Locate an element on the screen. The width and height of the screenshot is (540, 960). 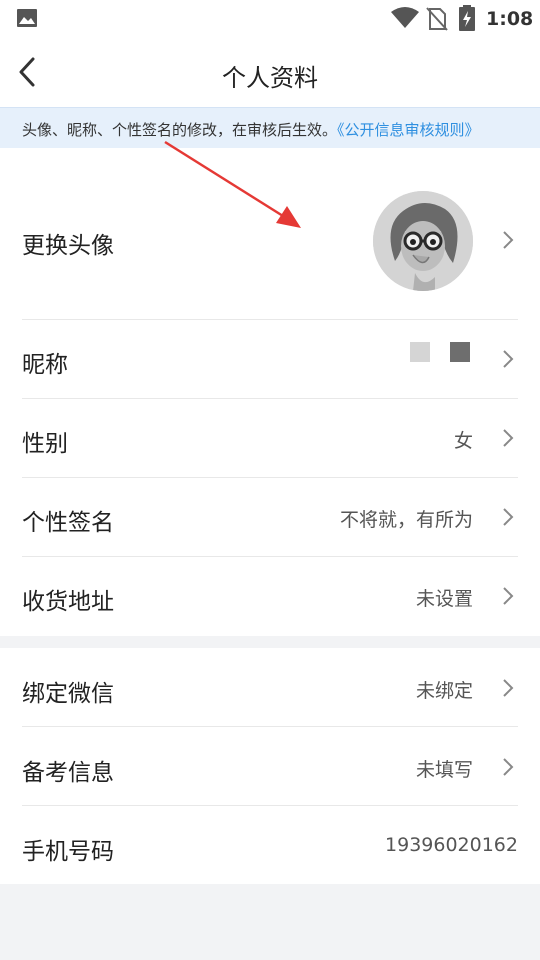
no-sim-icon is located at coordinates (437, 19).